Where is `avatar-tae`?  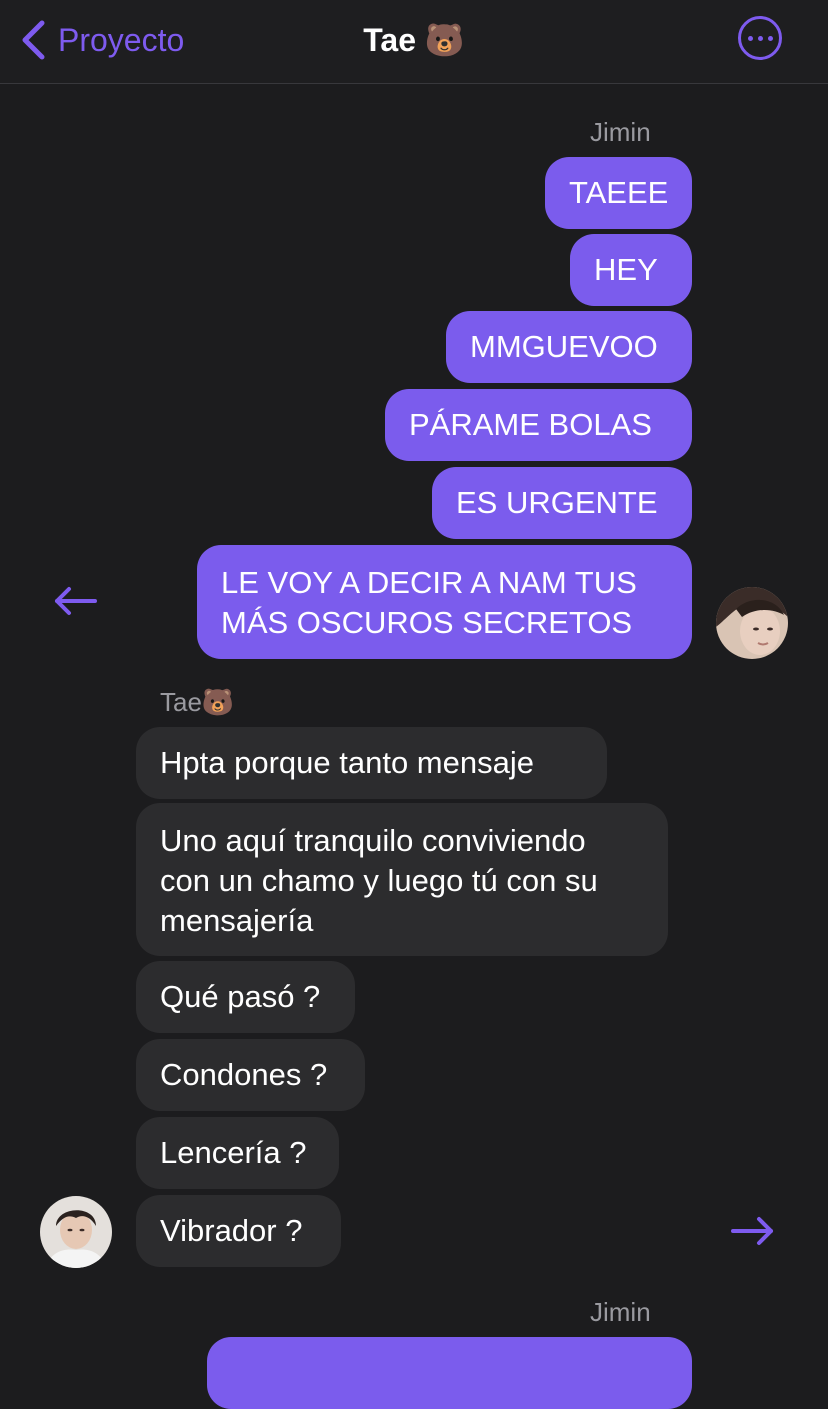
avatar-tae is located at coordinates (76, 1232).